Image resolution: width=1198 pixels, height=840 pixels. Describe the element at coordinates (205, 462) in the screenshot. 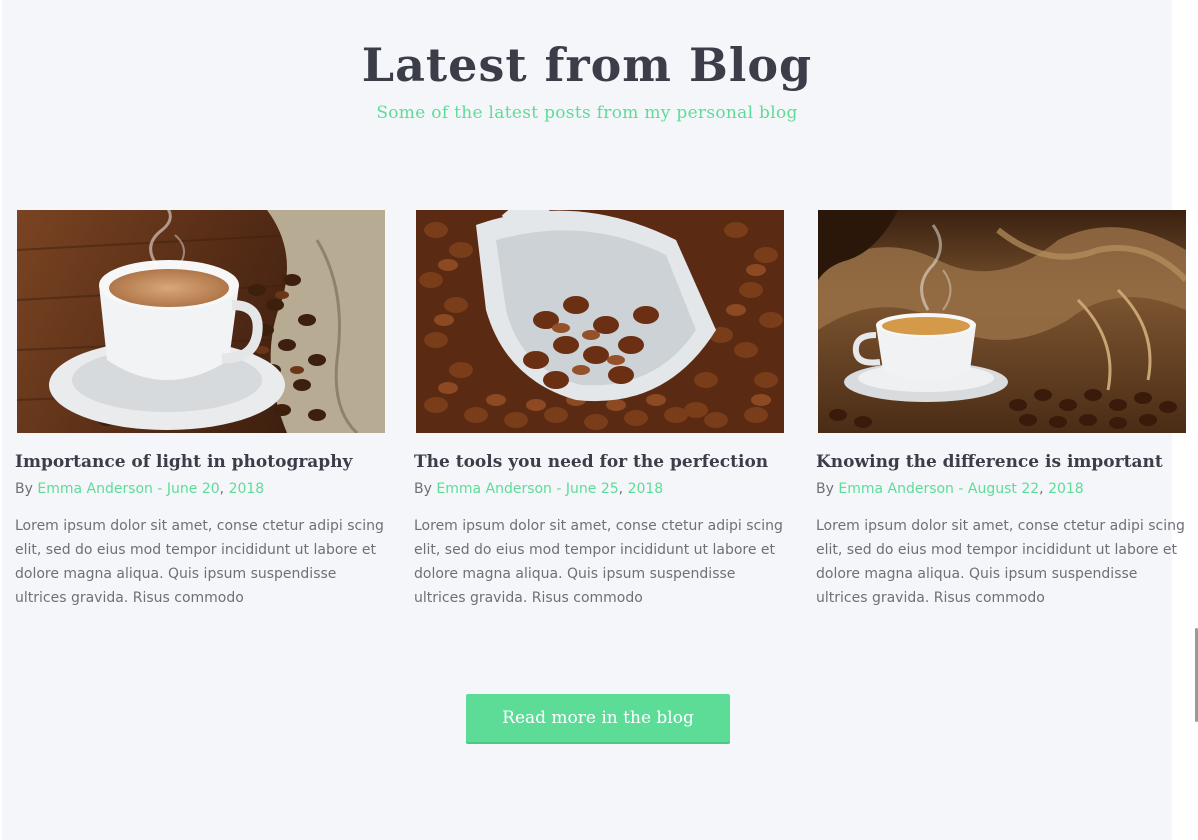

I see `post-title: Importance of light in photography` at that location.